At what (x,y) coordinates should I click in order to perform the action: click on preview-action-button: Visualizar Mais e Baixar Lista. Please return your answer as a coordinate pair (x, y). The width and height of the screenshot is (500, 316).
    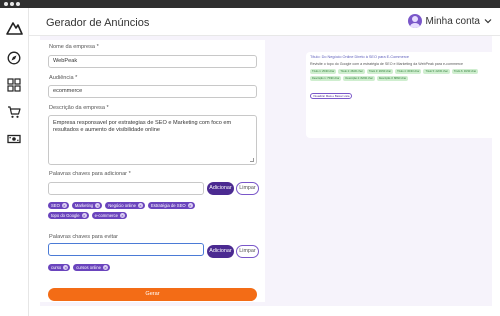
    Looking at the image, I should click on (331, 96).